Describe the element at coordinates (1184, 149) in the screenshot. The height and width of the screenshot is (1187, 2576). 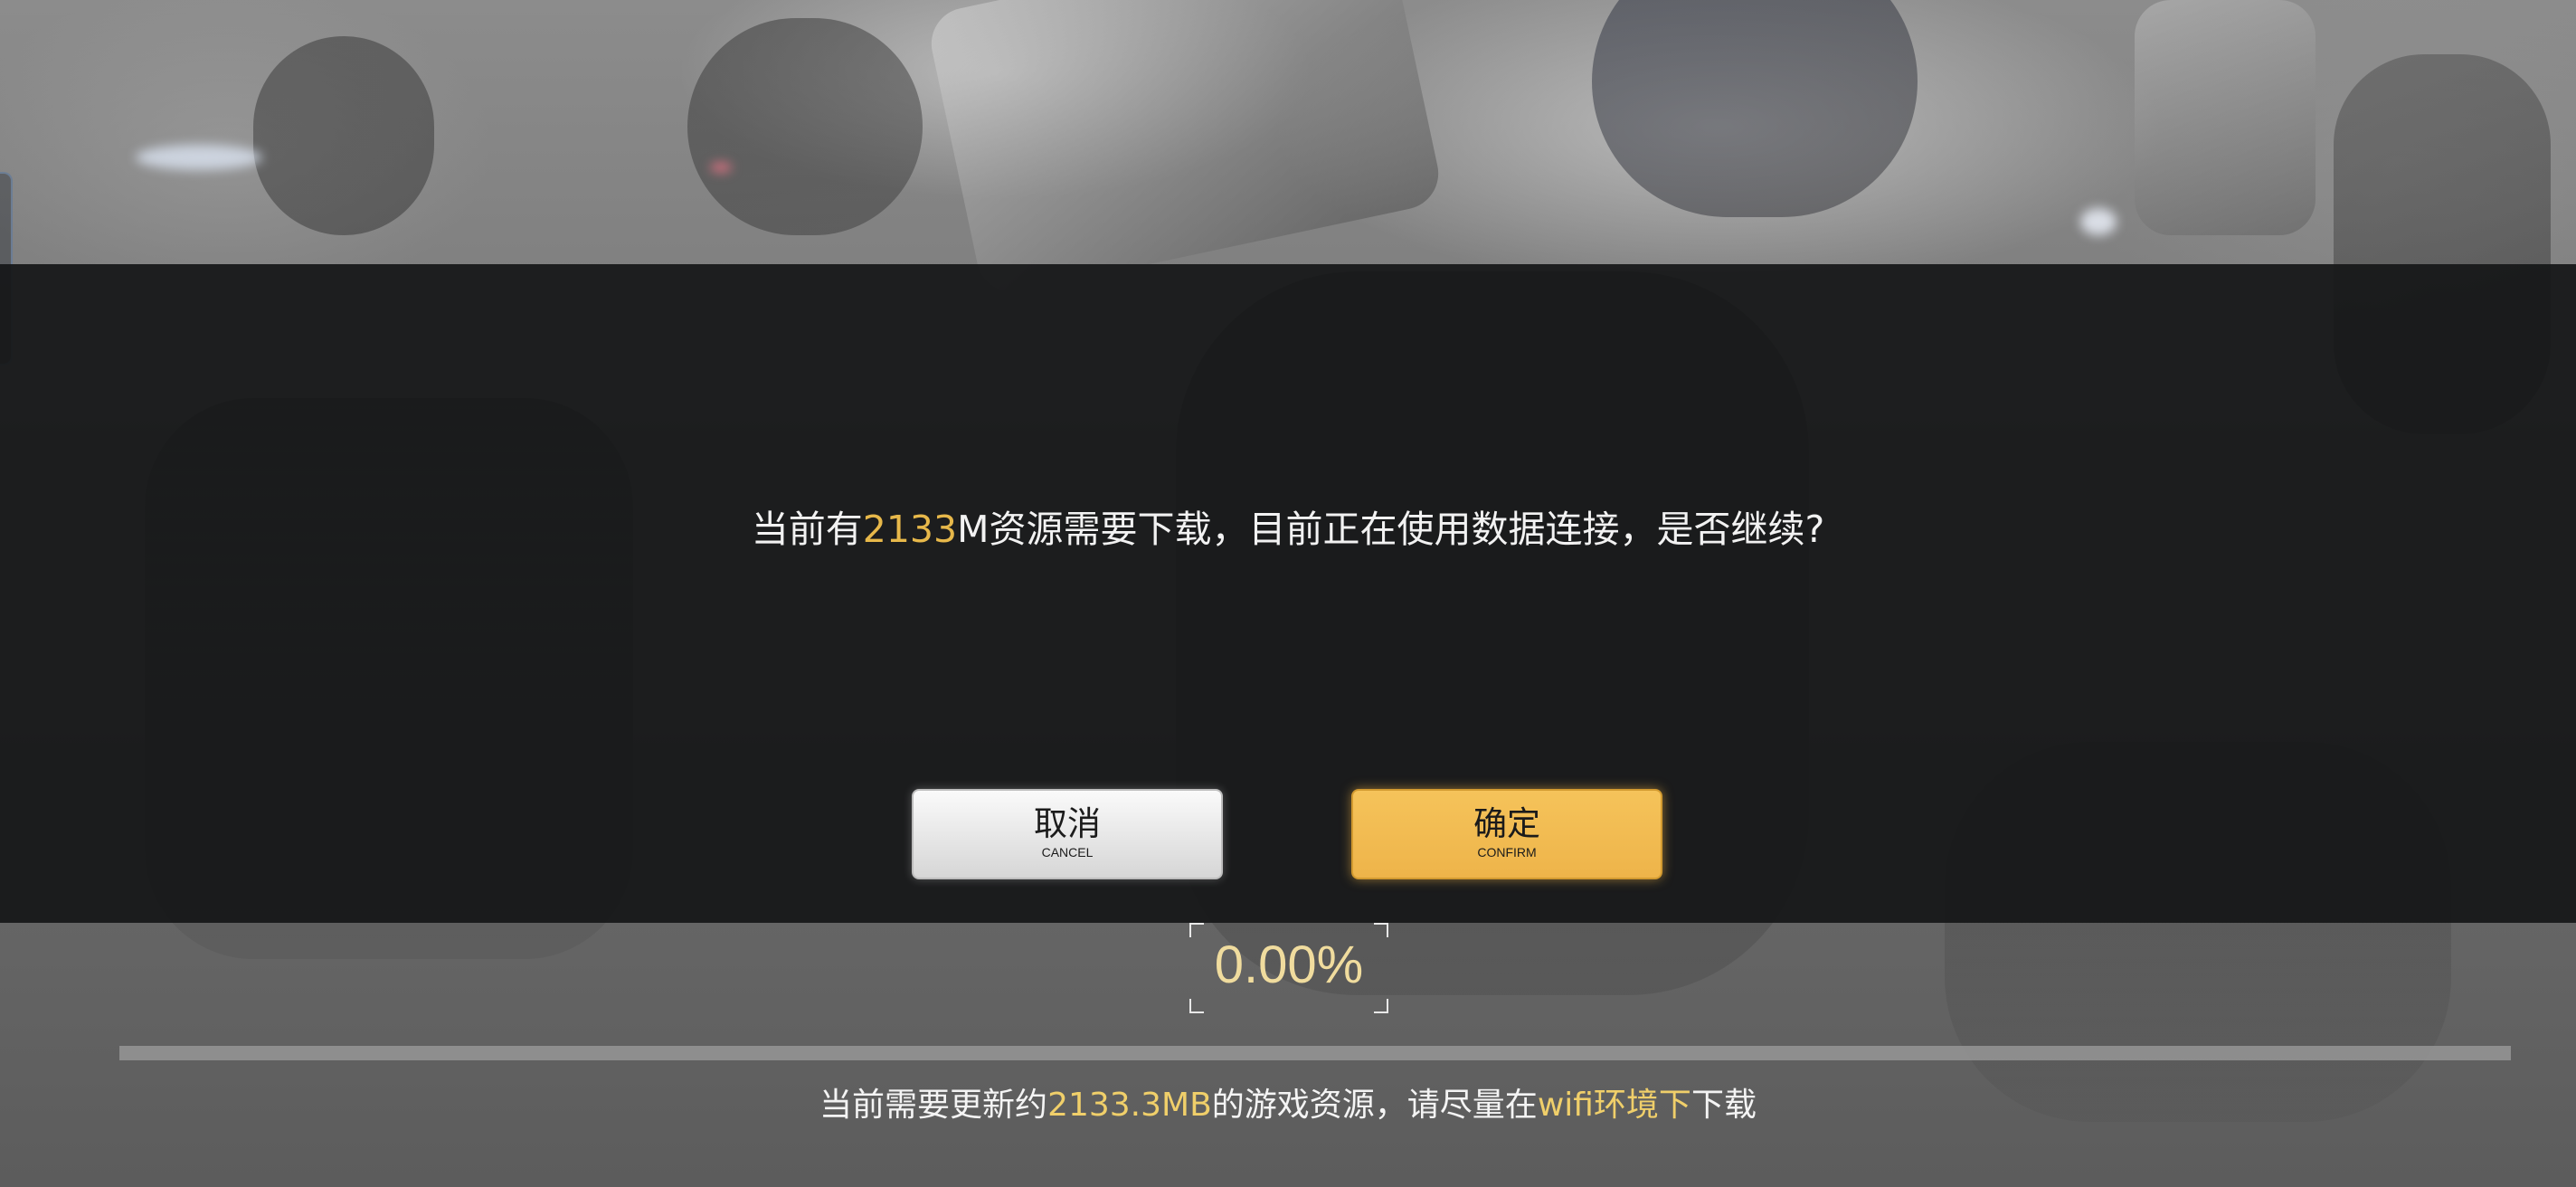
I see `background-mech-arm` at that location.